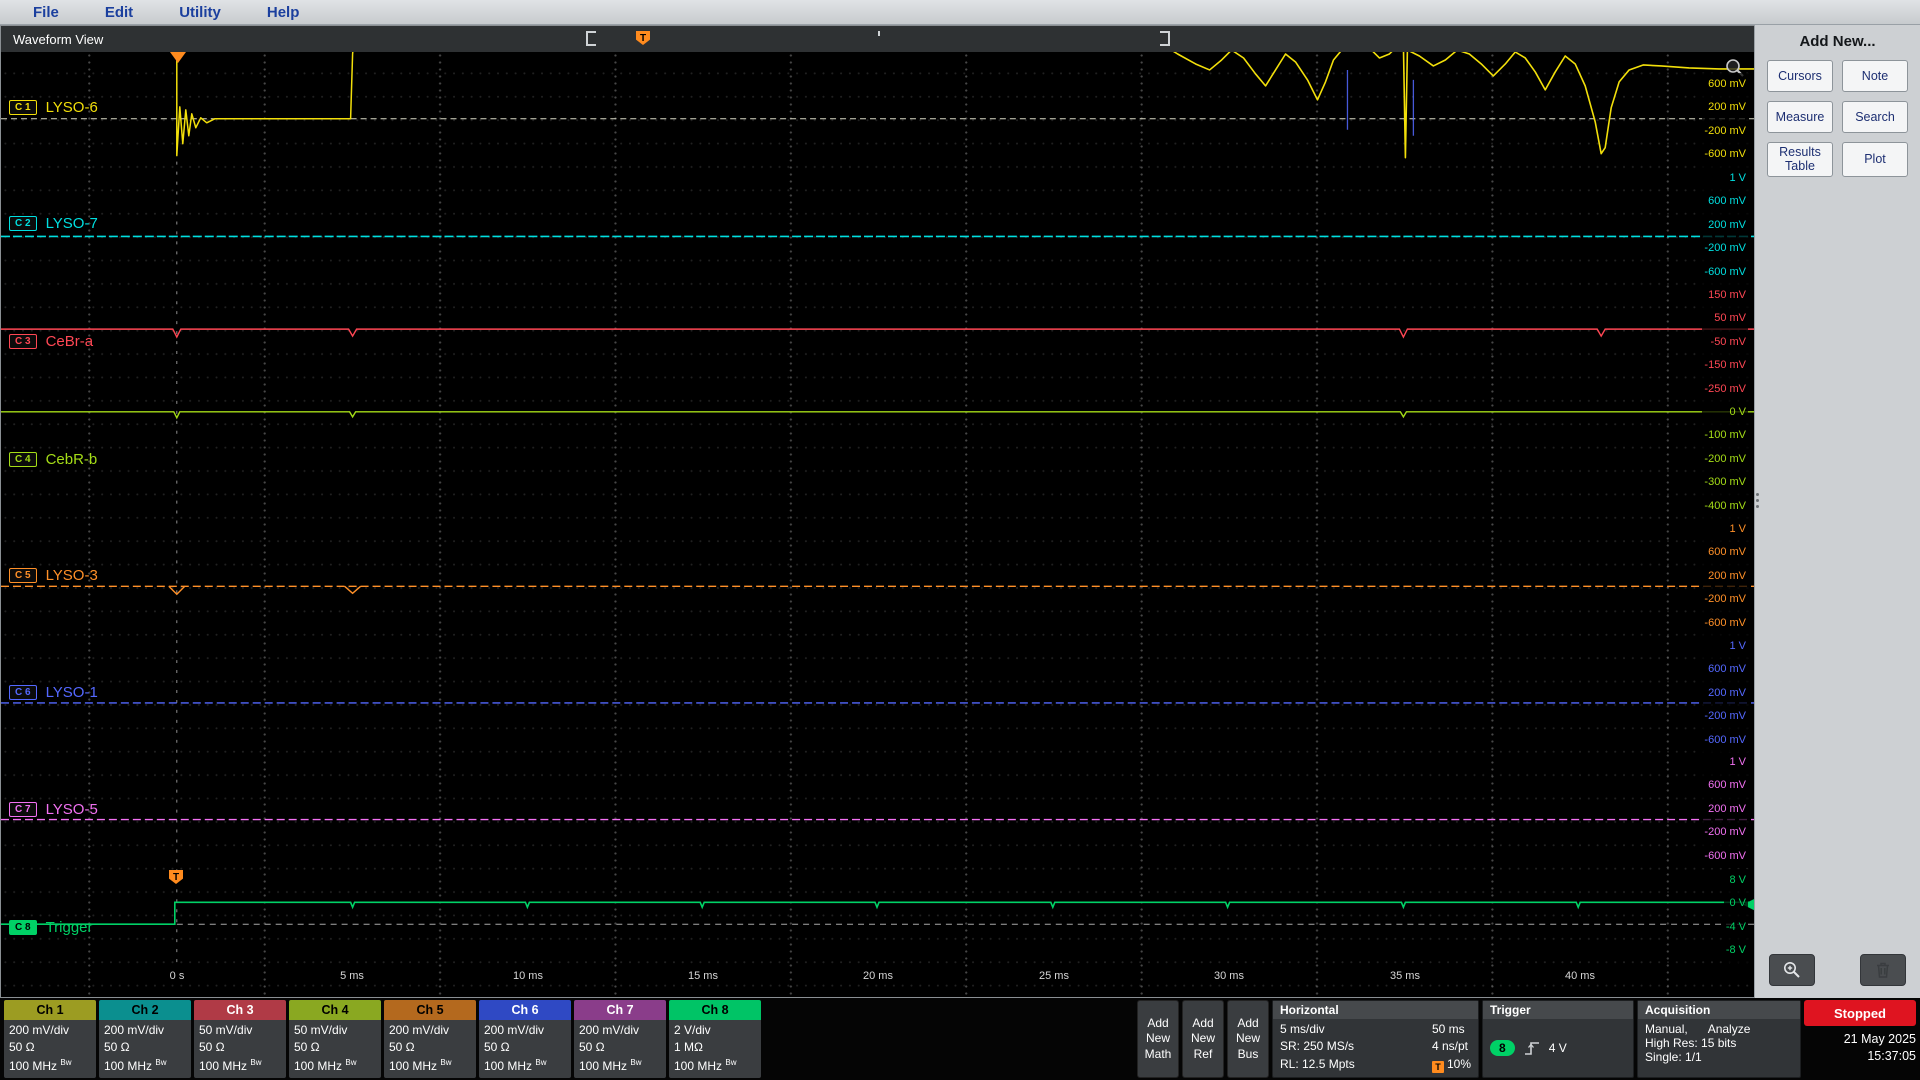 The height and width of the screenshot is (1080, 1920). Describe the element at coordinates (1800, 159) in the screenshot. I see `results-table-button: Results Table` at that location.